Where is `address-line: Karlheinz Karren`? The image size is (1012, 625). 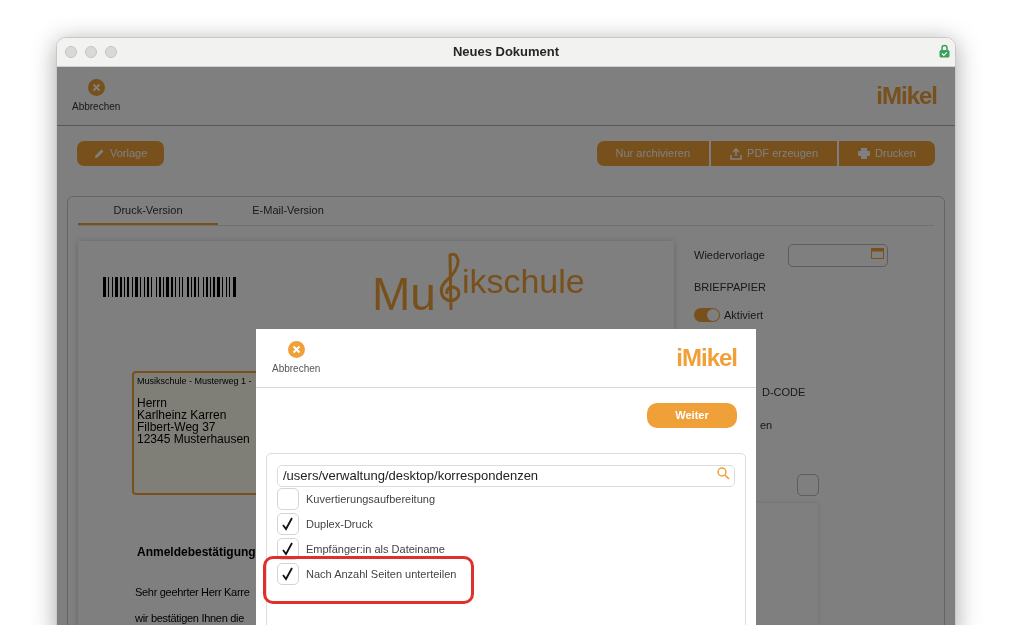 address-line: Karlheinz Karren is located at coordinates (182, 414).